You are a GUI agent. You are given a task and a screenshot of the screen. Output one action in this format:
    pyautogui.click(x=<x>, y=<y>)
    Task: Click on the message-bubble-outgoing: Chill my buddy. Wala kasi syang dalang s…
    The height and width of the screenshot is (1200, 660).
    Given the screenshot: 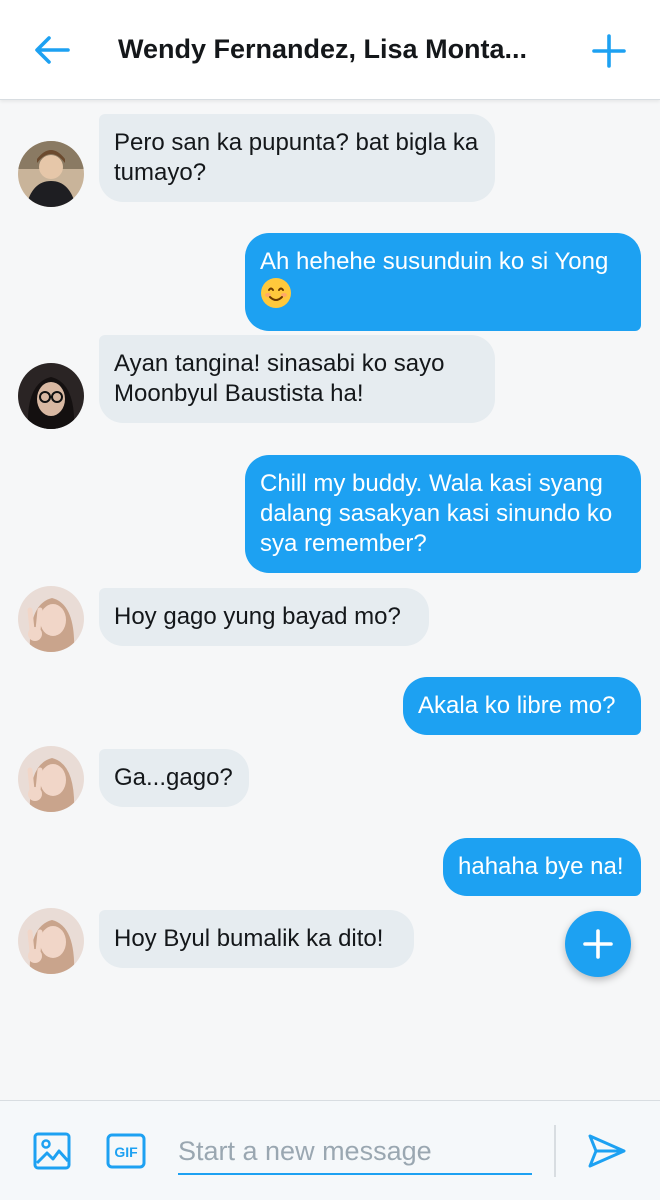 What is the action you would take?
    pyautogui.click(x=443, y=514)
    